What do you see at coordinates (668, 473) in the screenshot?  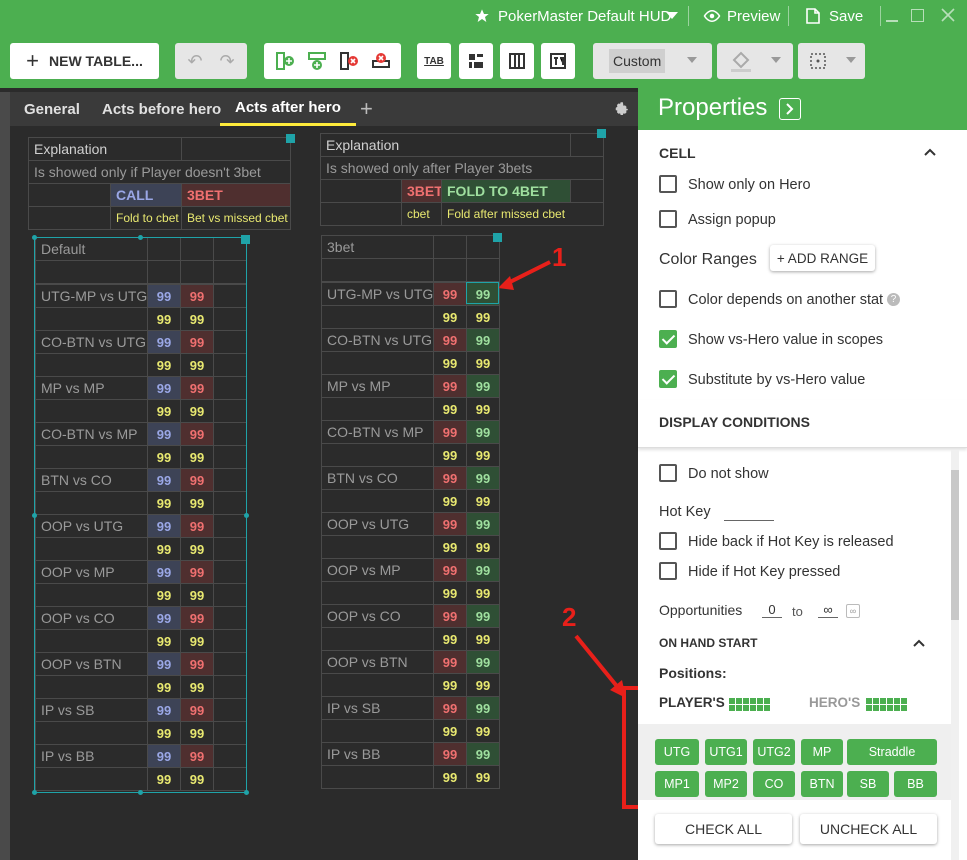 I see `do-not-show-checkbox` at bounding box center [668, 473].